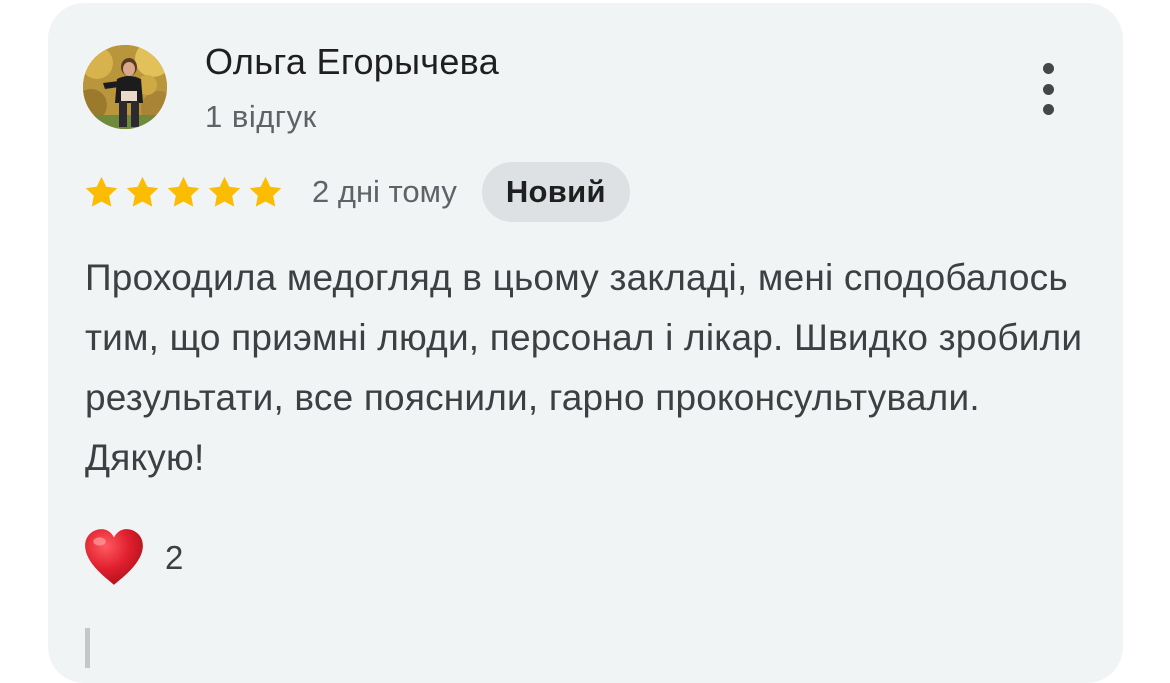 The width and height of the screenshot is (1170, 683). Describe the element at coordinates (352, 62) in the screenshot. I see `reviewer-name: Ольга Егорычева` at that location.